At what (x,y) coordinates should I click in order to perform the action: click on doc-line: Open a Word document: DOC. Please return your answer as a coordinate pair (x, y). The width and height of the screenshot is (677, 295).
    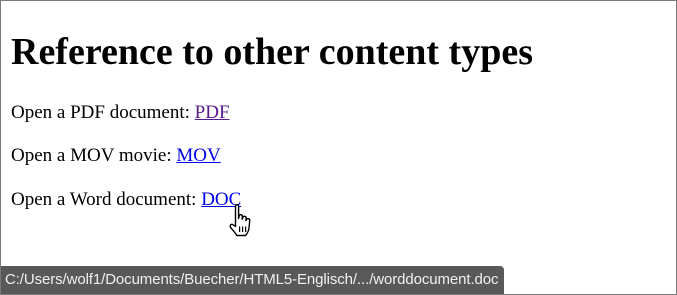
    Looking at the image, I should click on (126, 200).